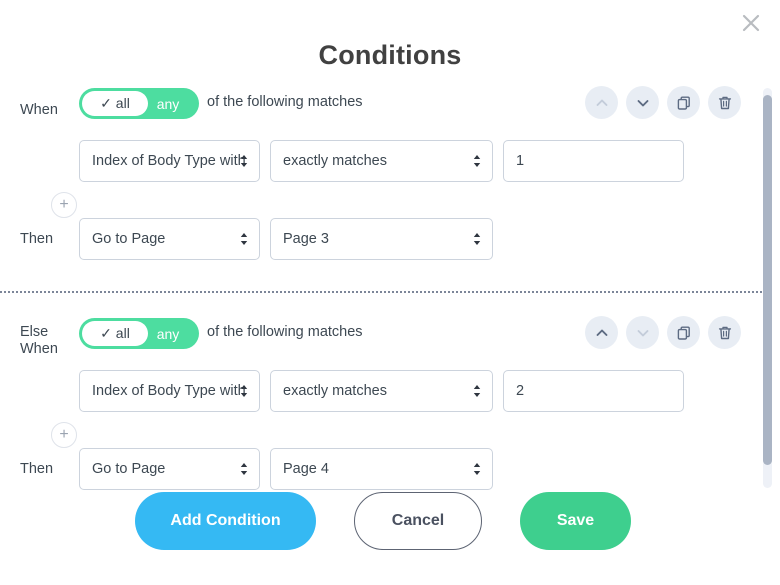  Describe the element at coordinates (575, 521) in the screenshot. I see `save-button: Save` at that location.